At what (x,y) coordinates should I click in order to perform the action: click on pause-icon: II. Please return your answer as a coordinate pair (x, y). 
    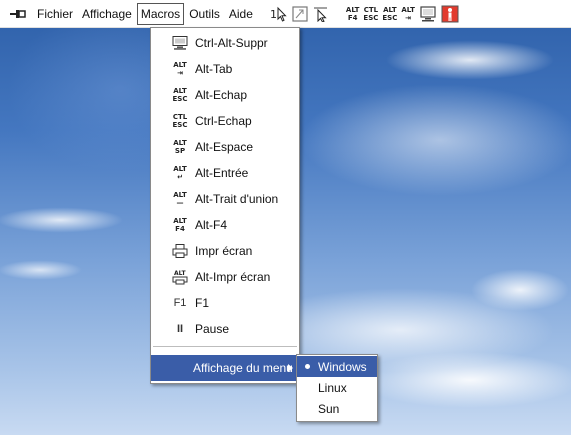
    Looking at the image, I should click on (180, 329).